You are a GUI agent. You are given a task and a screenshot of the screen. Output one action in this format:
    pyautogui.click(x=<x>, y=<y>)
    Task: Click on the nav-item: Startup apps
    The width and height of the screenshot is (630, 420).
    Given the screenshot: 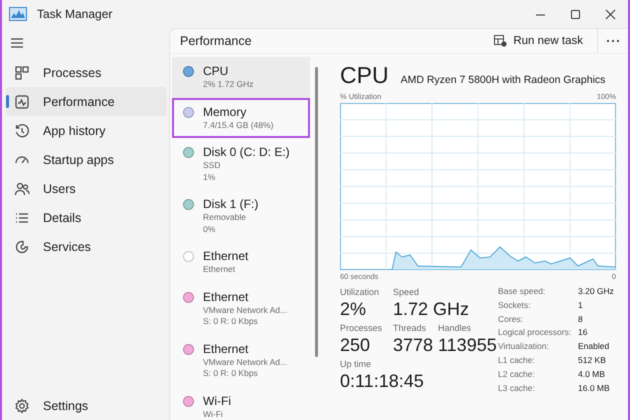 What is the action you would take?
    pyautogui.click(x=86, y=159)
    